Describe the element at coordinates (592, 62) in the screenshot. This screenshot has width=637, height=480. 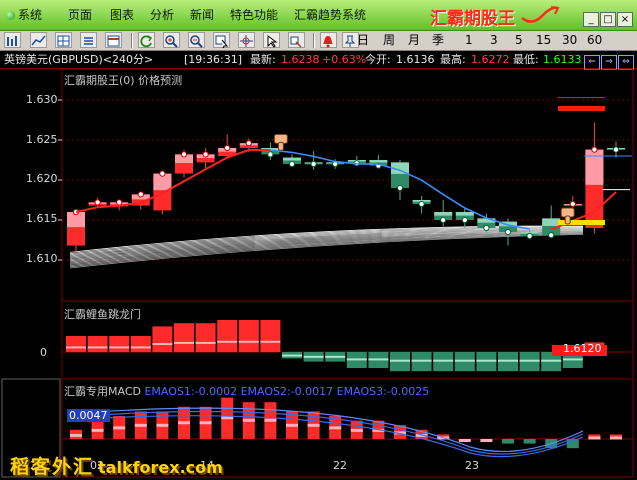
I see `prev-icon: ⇐` at that location.